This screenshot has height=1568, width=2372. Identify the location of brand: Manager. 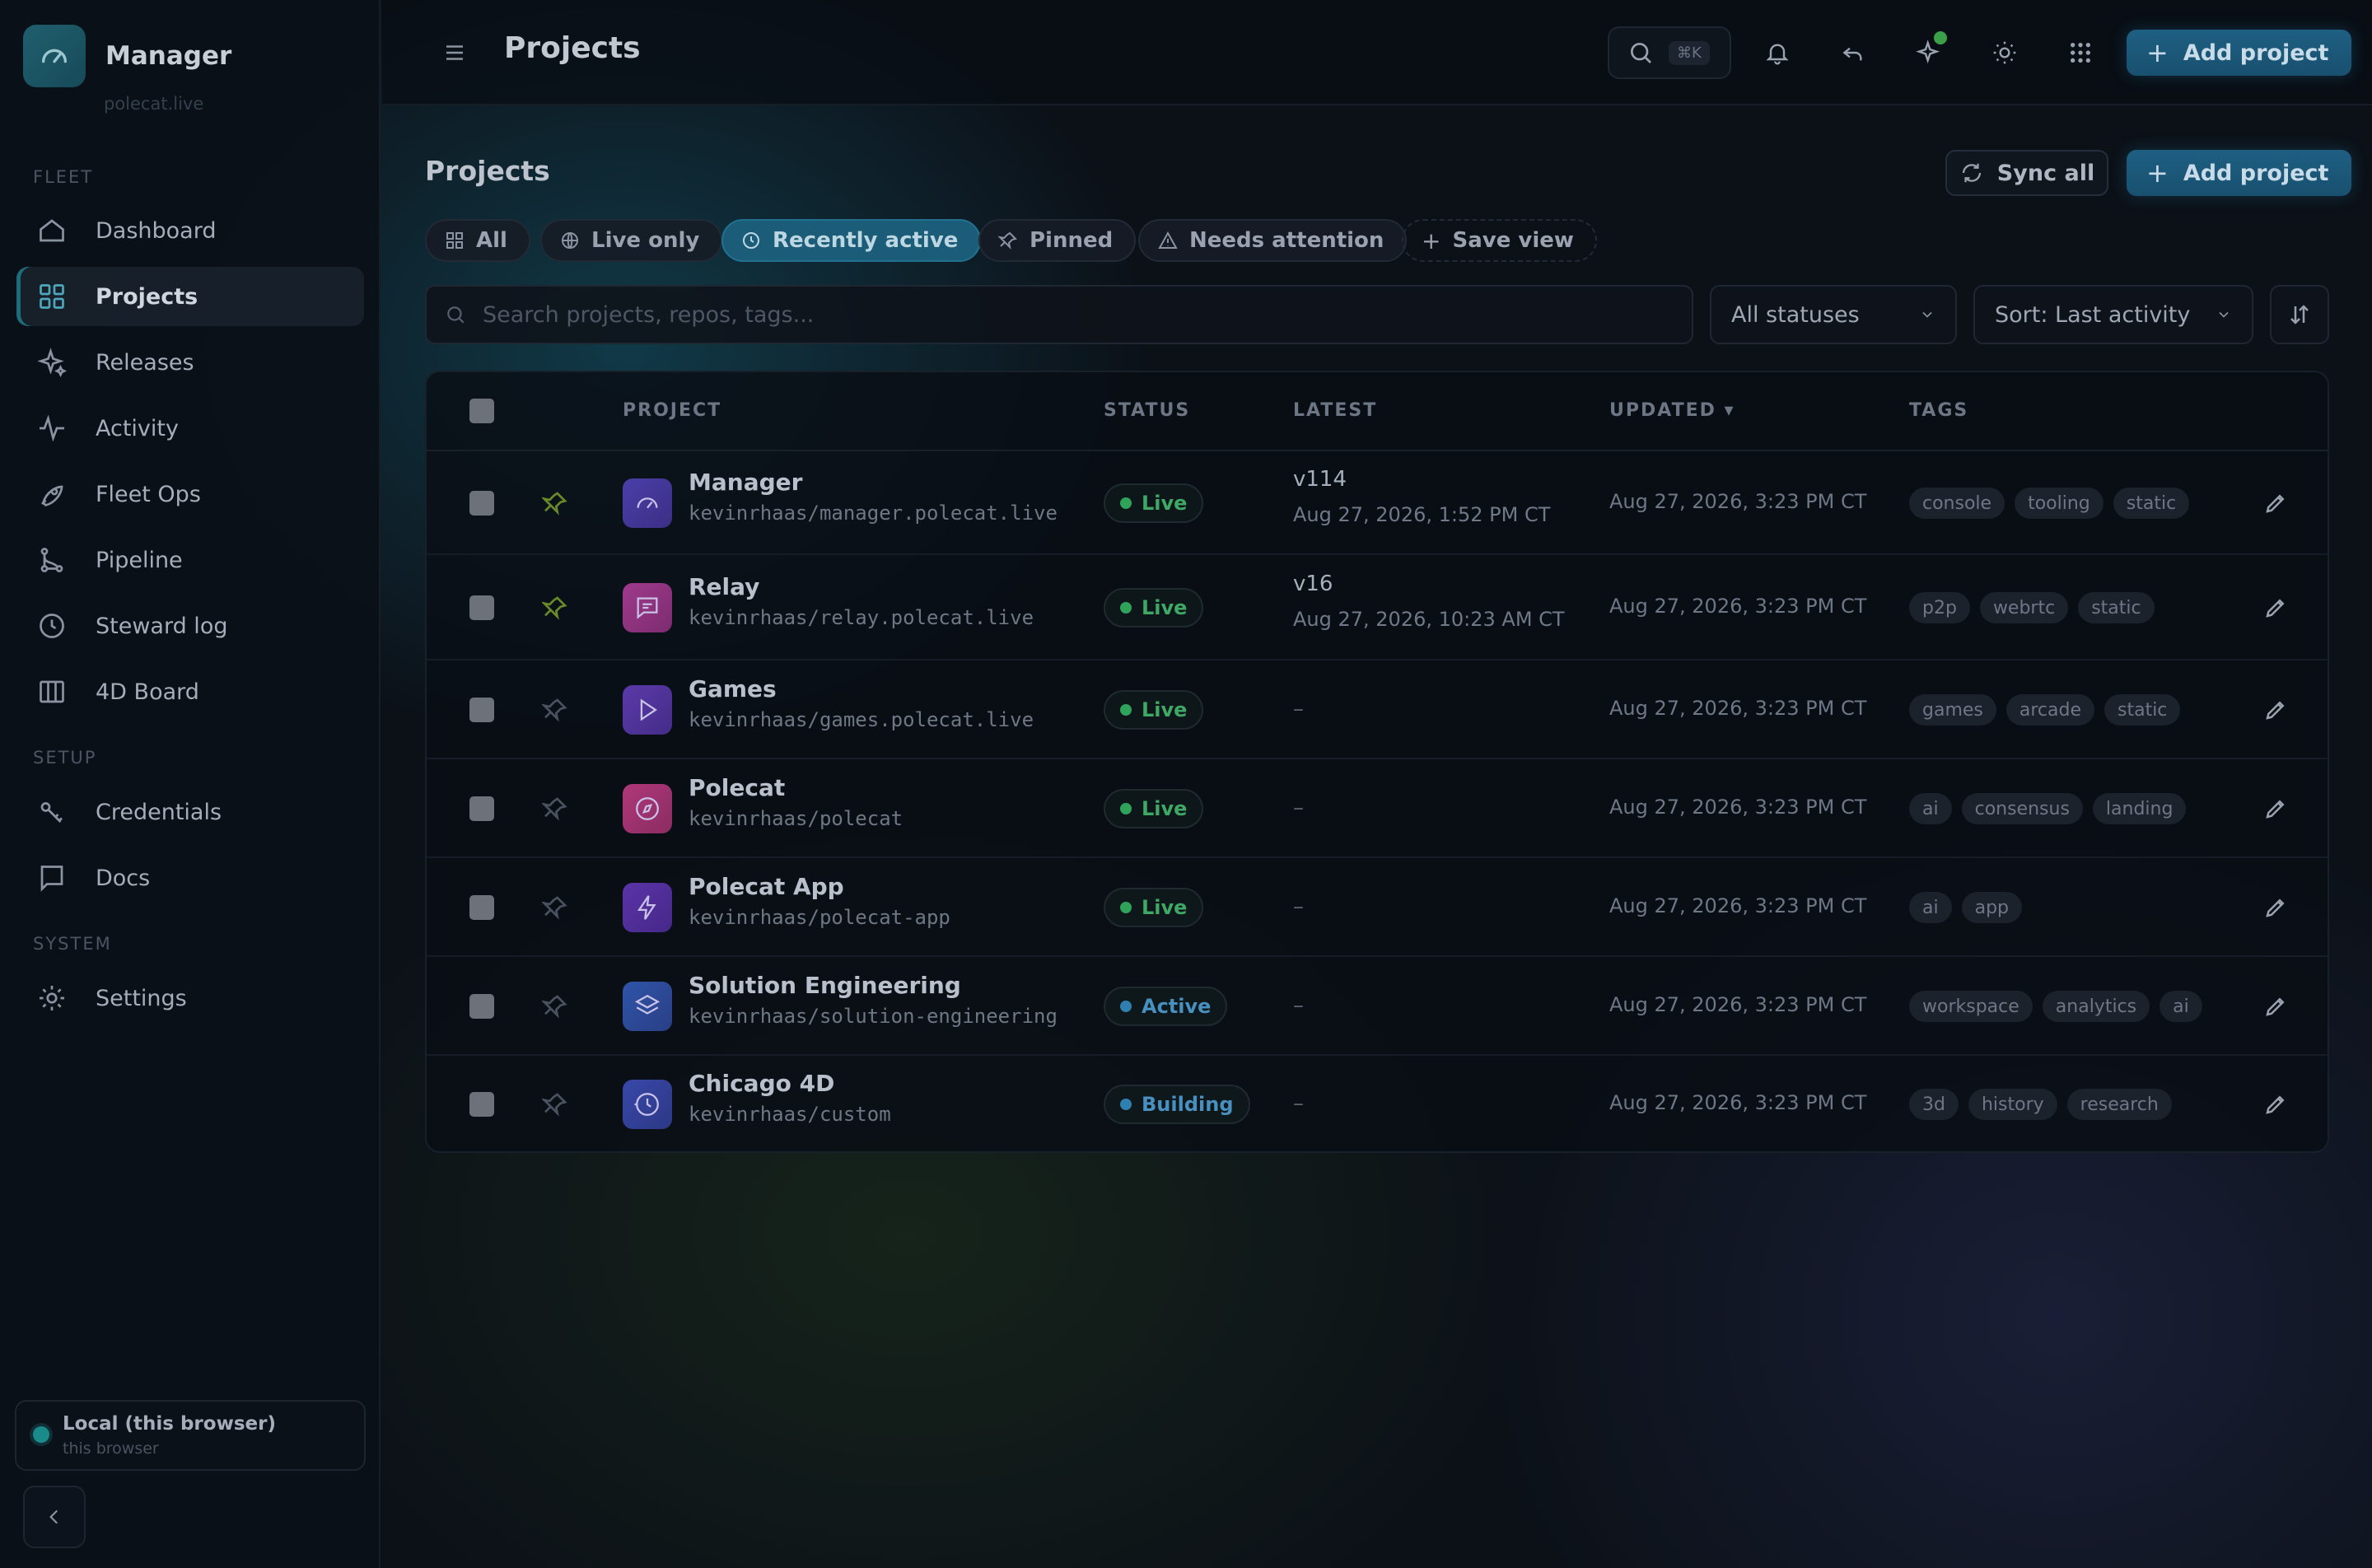
(127, 56).